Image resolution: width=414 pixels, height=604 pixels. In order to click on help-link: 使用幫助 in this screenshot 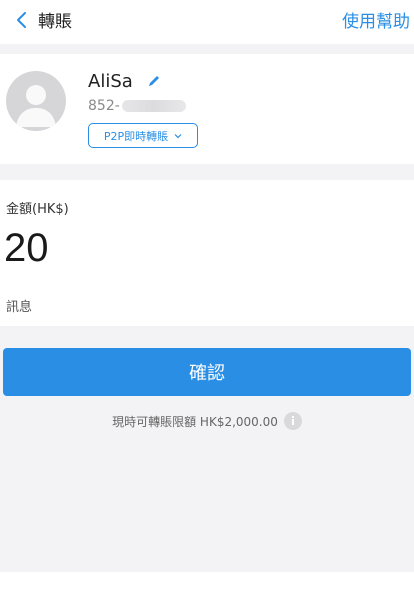, I will do `click(376, 19)`.